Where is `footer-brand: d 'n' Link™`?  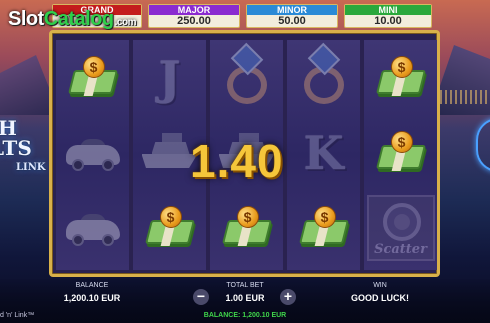
footer-brand: d 'n' Link™ is located at coordinates (17, 315).